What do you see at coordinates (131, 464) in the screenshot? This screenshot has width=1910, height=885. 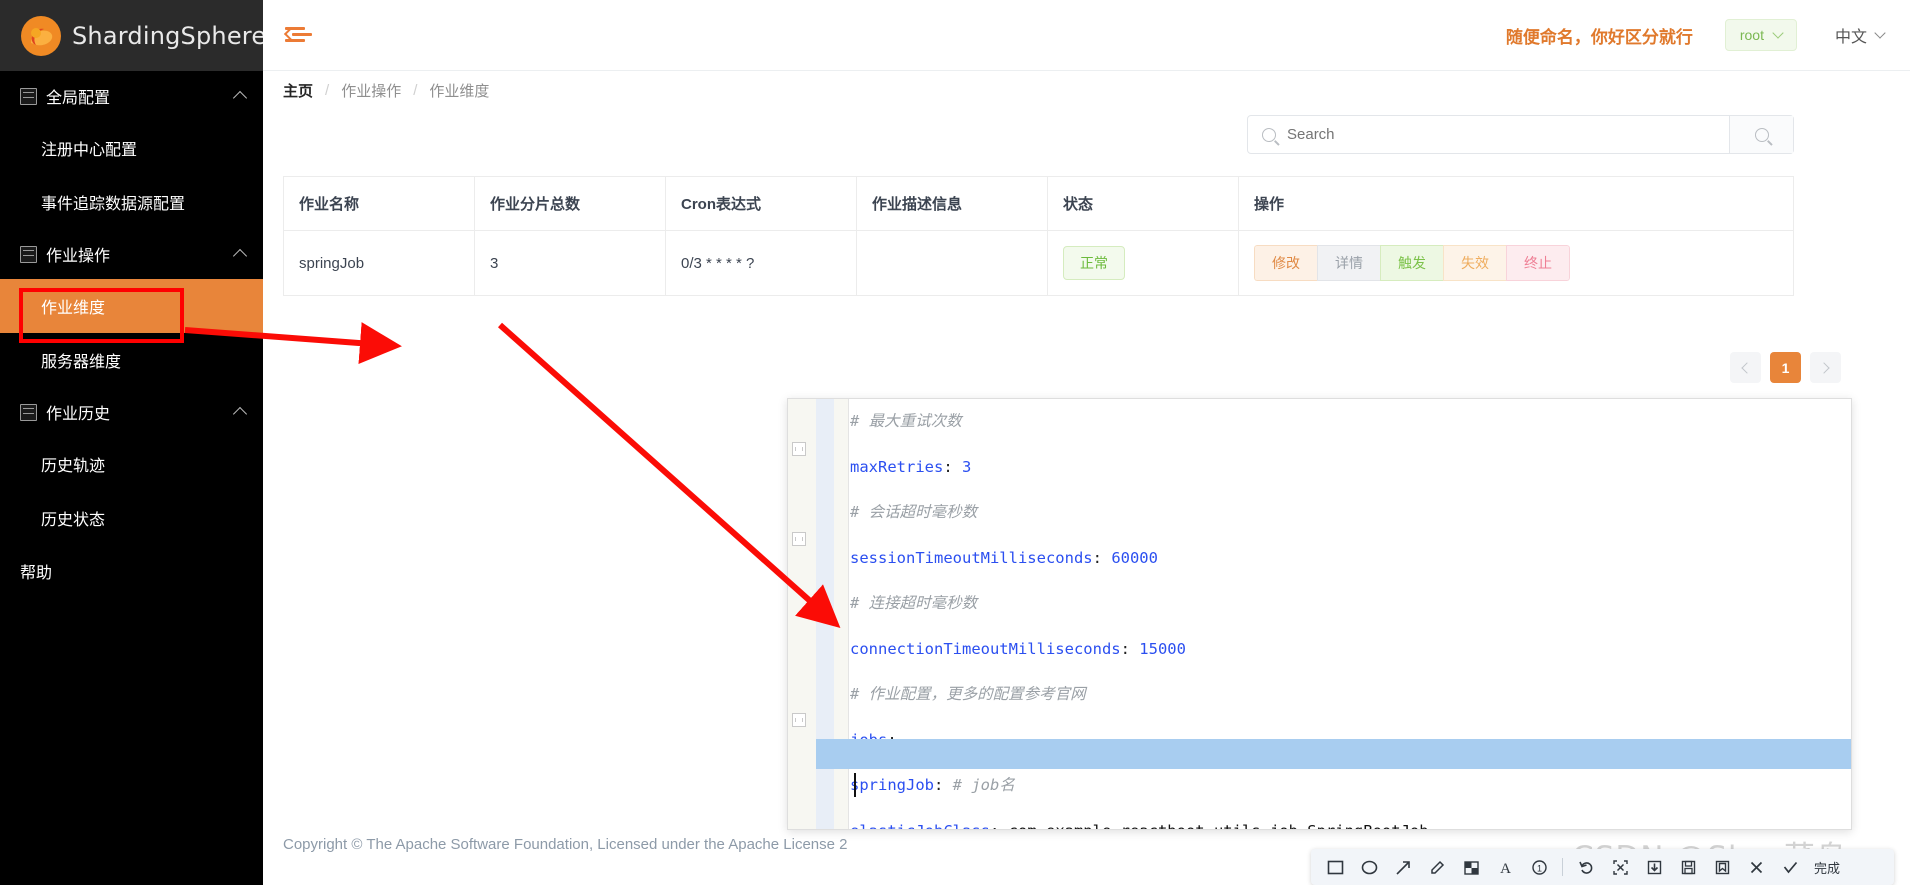 I see `sidebar-item-history-trace: 历史轨迹` at bounding box center [131, 464].